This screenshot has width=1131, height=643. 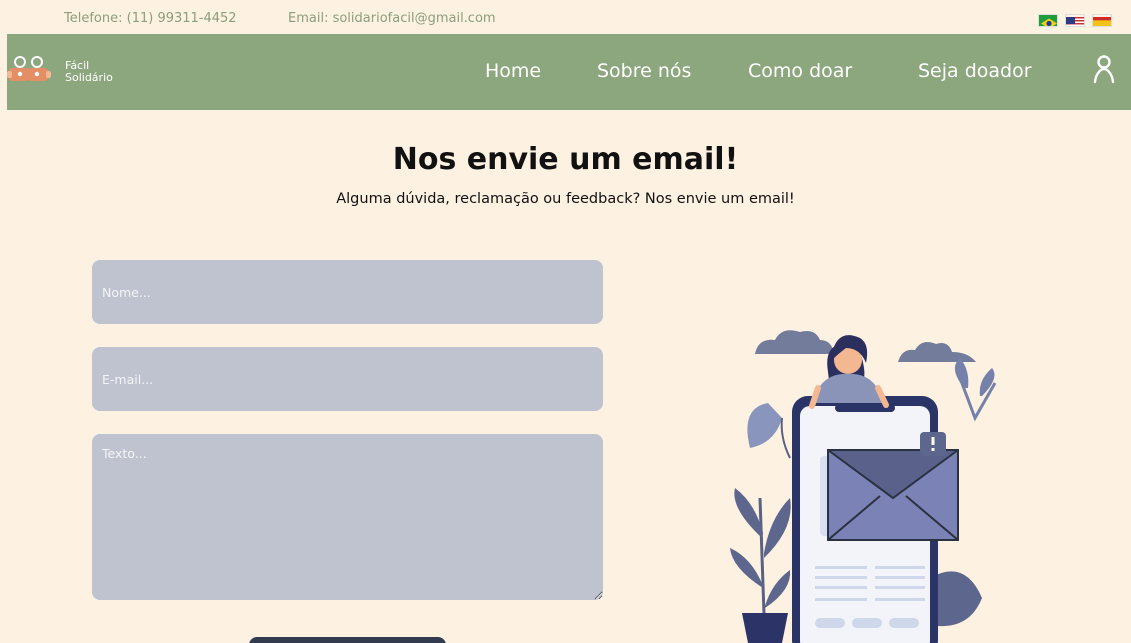 What do you see at coordinates (1102, 20) in the screenshot?
I see `spain-flag-icon` at bounding box center [1102, 20].